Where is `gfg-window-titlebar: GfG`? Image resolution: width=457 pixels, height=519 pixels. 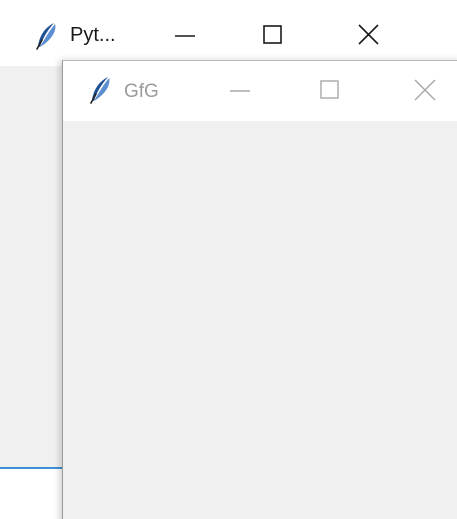
gfg-window-titlebar: GfG is located at coordinates (260, 91).